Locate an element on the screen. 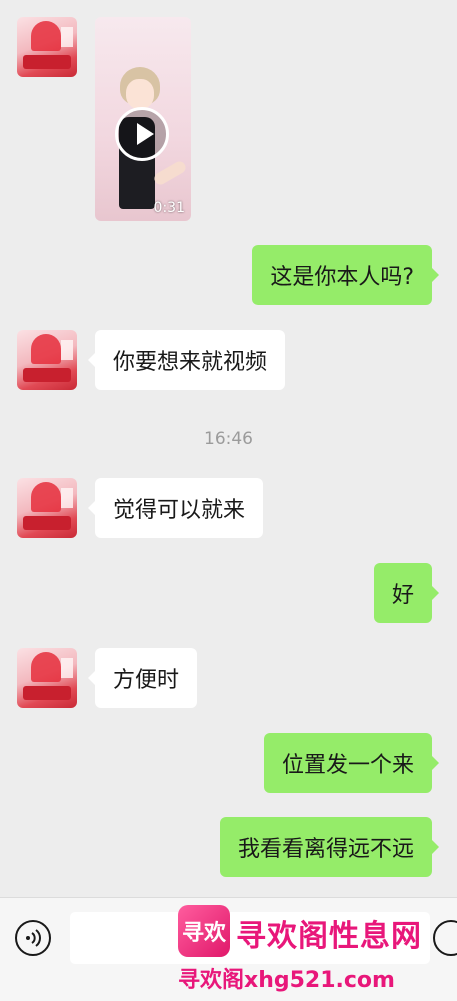 This screenshot has height=1001, width=457. play-icon is located at coordinates (142, 134).